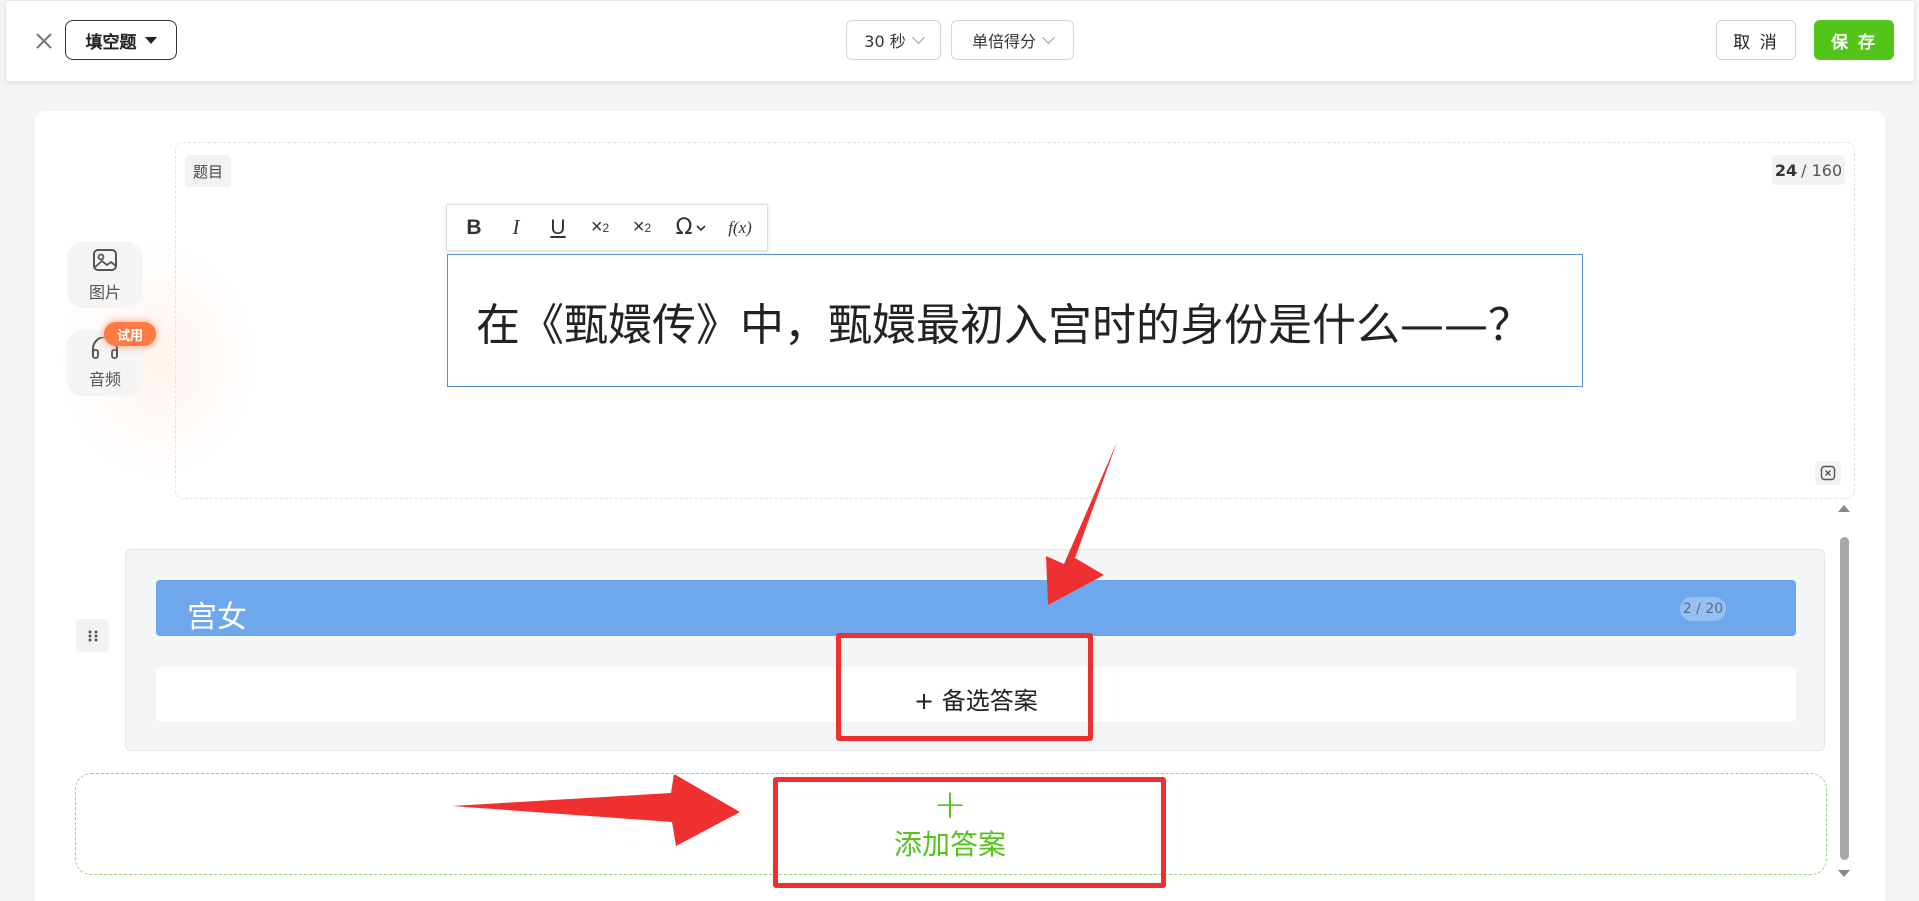 The width and height of the screenshot is (1919, 901). What do you see at coordinates (596, 810) in the screenshot?
I see `arrow-right-annotation` at bounding box center [596, 810].